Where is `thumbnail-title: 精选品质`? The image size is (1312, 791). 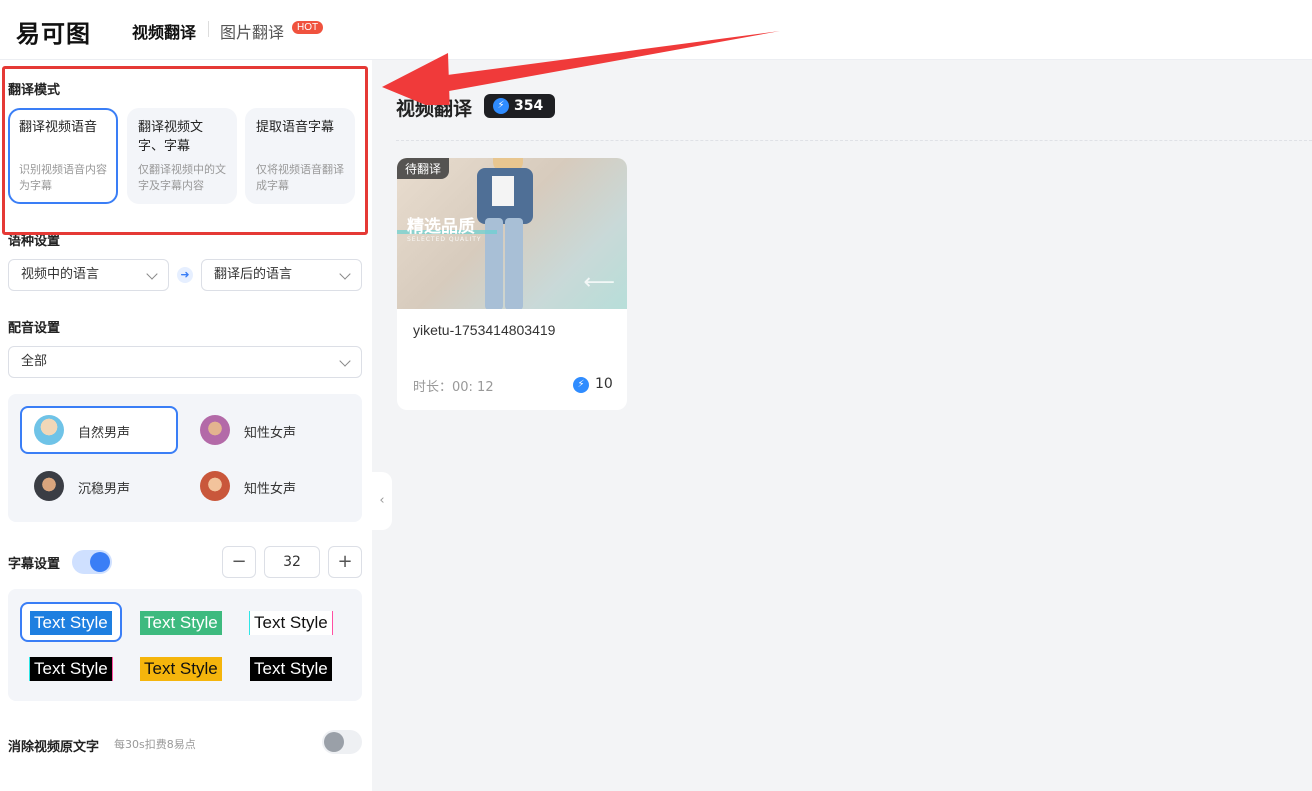
thumbnail-title: 精选品质 is located at coordinates (441, 227).